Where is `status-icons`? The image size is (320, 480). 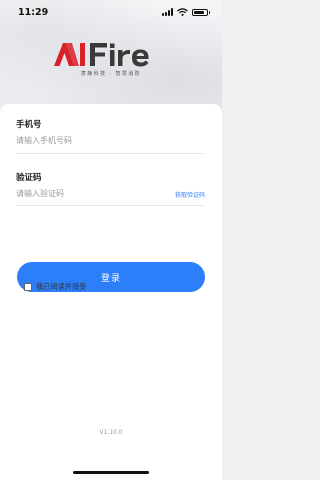 status-icons is located at coordinates (185, 12).